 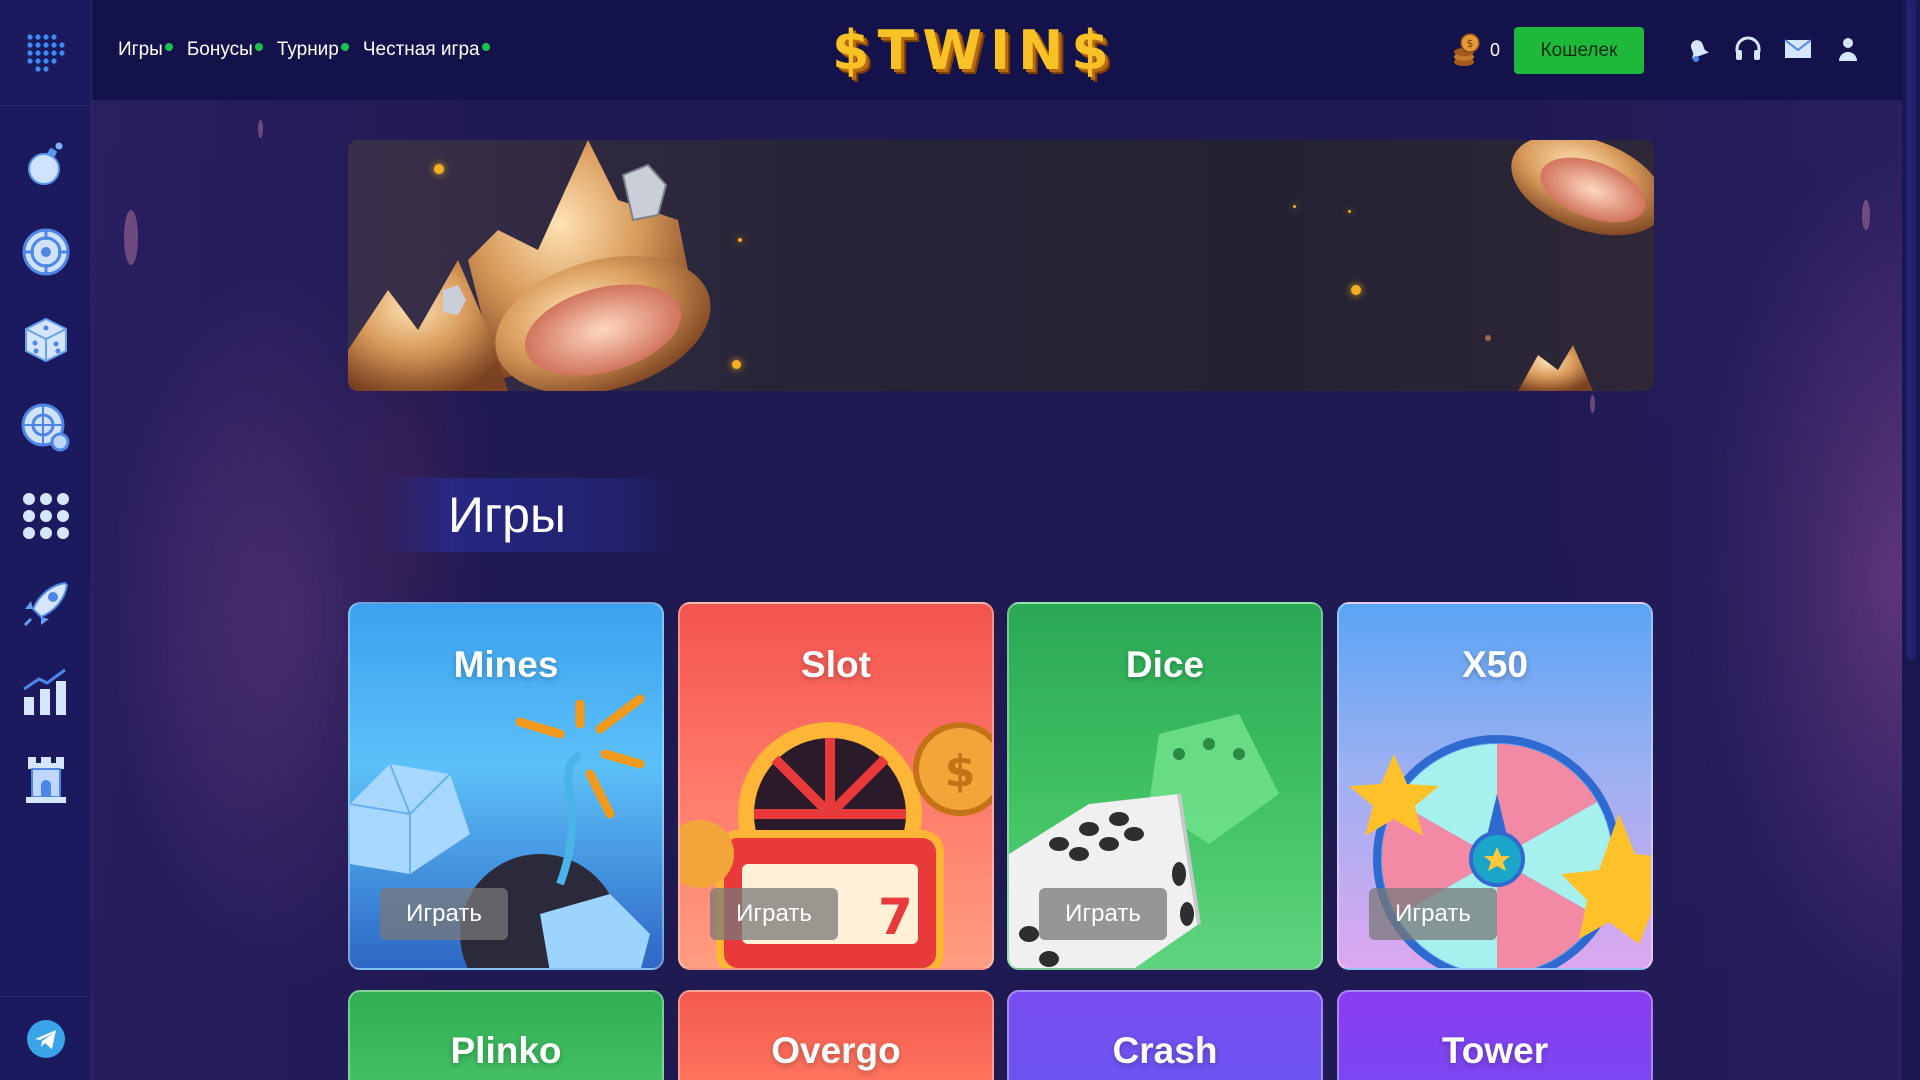 What do you see at coordinates (1911, 330) in the screenshot?
I see `scrollbar-thumb` at bounding box center [1911, 330].